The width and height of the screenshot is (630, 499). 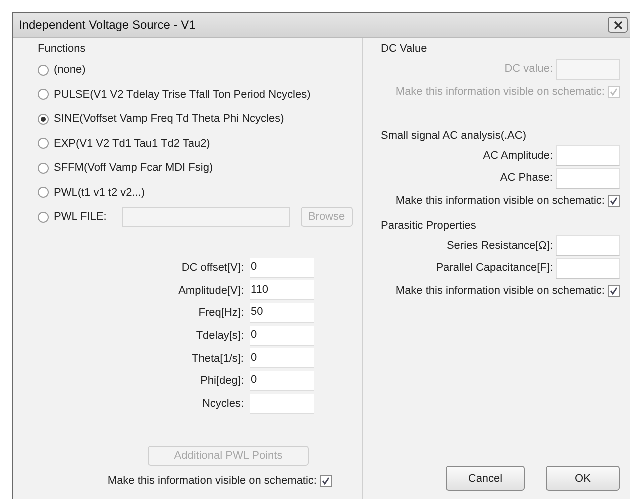 What do you see at coordinates (211, 290) in the screenshot?
I see `field-label: Amplitude[V]:` at bounding box center [211, 290].